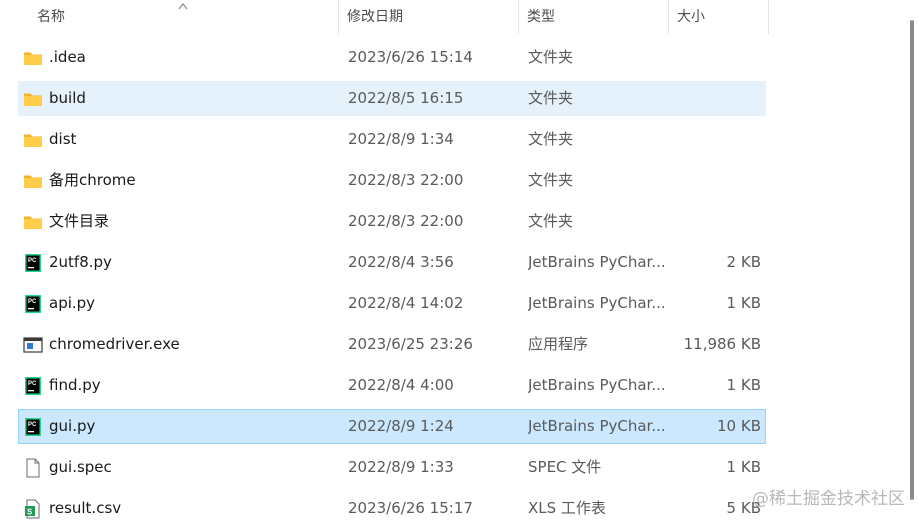  I want to click on file-row: 文件目录 2022/8/3 22:00 文件夹, so click(392, 221).